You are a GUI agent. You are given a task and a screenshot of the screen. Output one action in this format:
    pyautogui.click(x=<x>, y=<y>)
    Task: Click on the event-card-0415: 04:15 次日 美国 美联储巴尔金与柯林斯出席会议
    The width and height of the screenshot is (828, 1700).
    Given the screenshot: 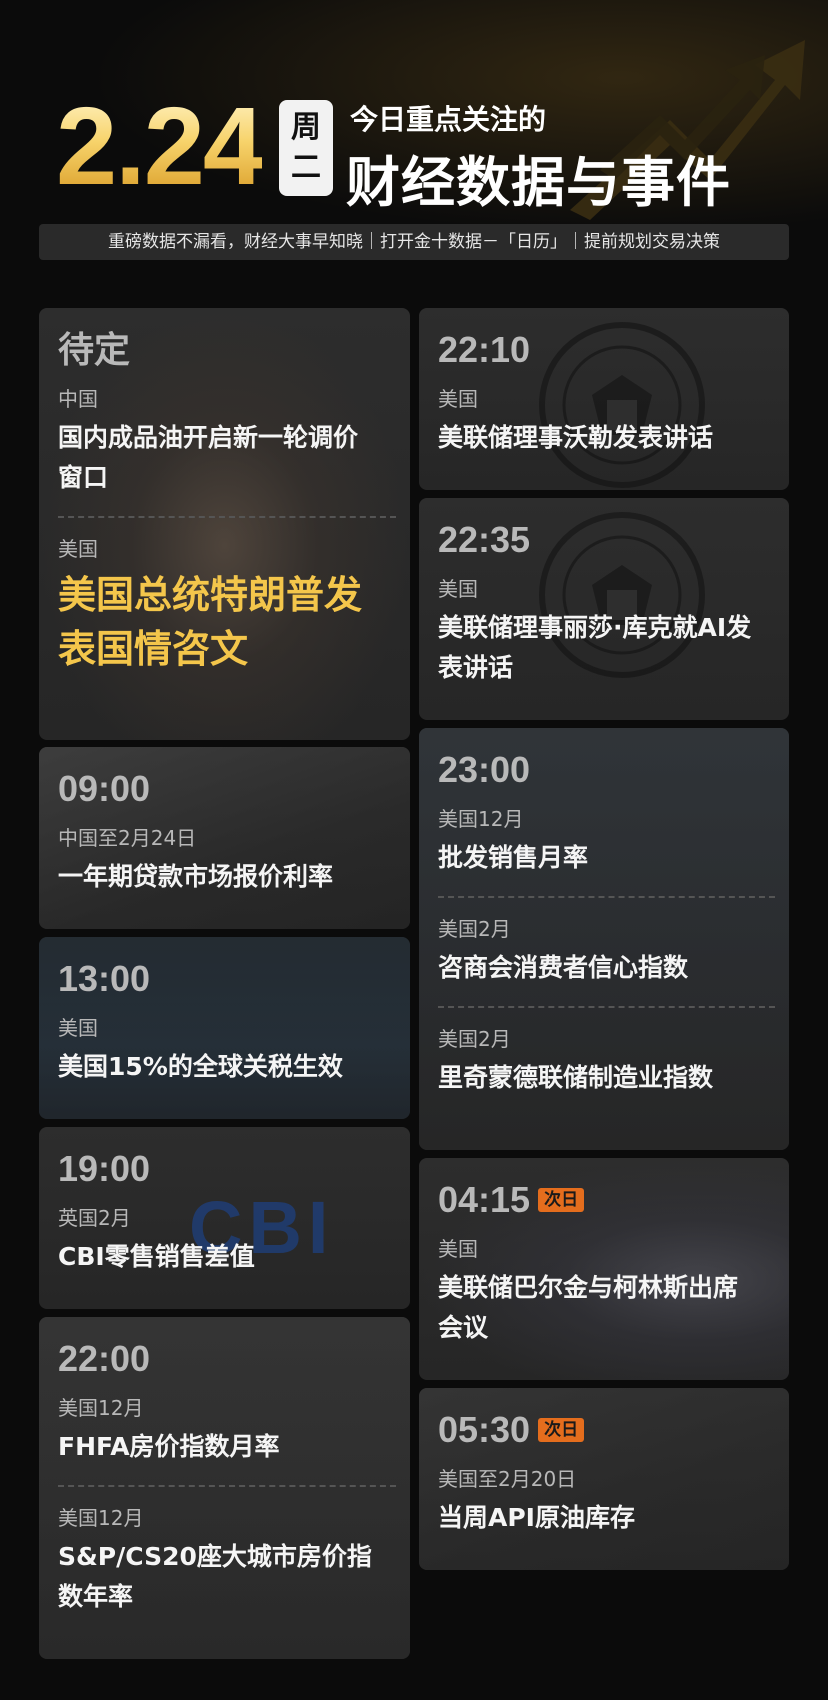 What is the action you would take?
    pyautogui.click(x=604, y=1269)
    